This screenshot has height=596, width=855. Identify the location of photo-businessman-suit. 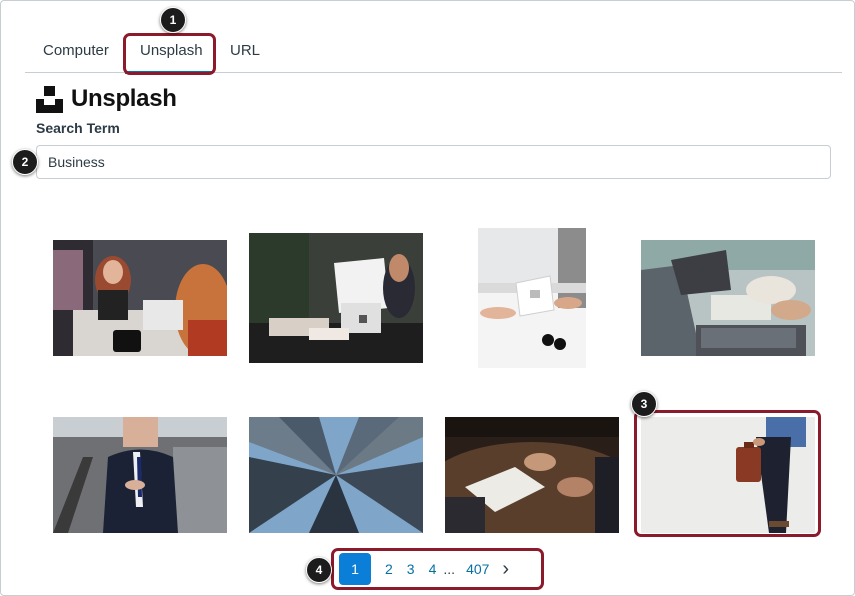
(140, 475).